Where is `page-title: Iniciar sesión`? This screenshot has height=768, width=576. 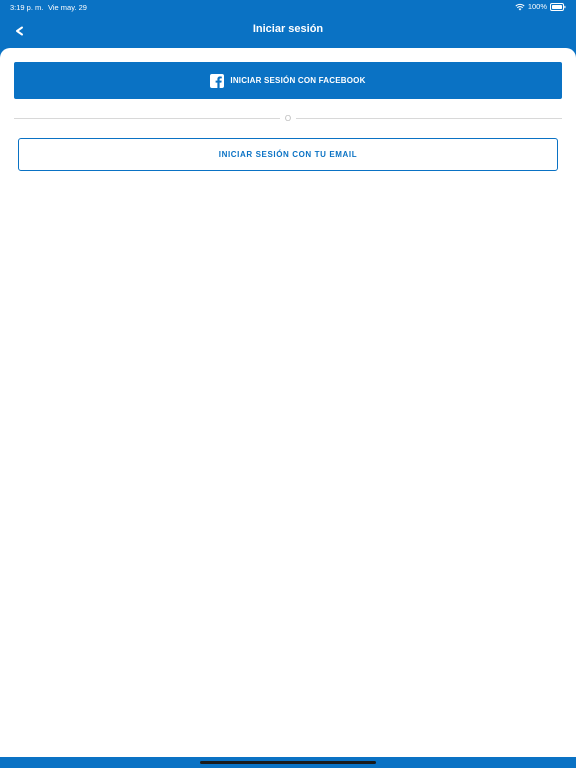
page-title: Iniciar sesión is located at coordinates (288, 29).